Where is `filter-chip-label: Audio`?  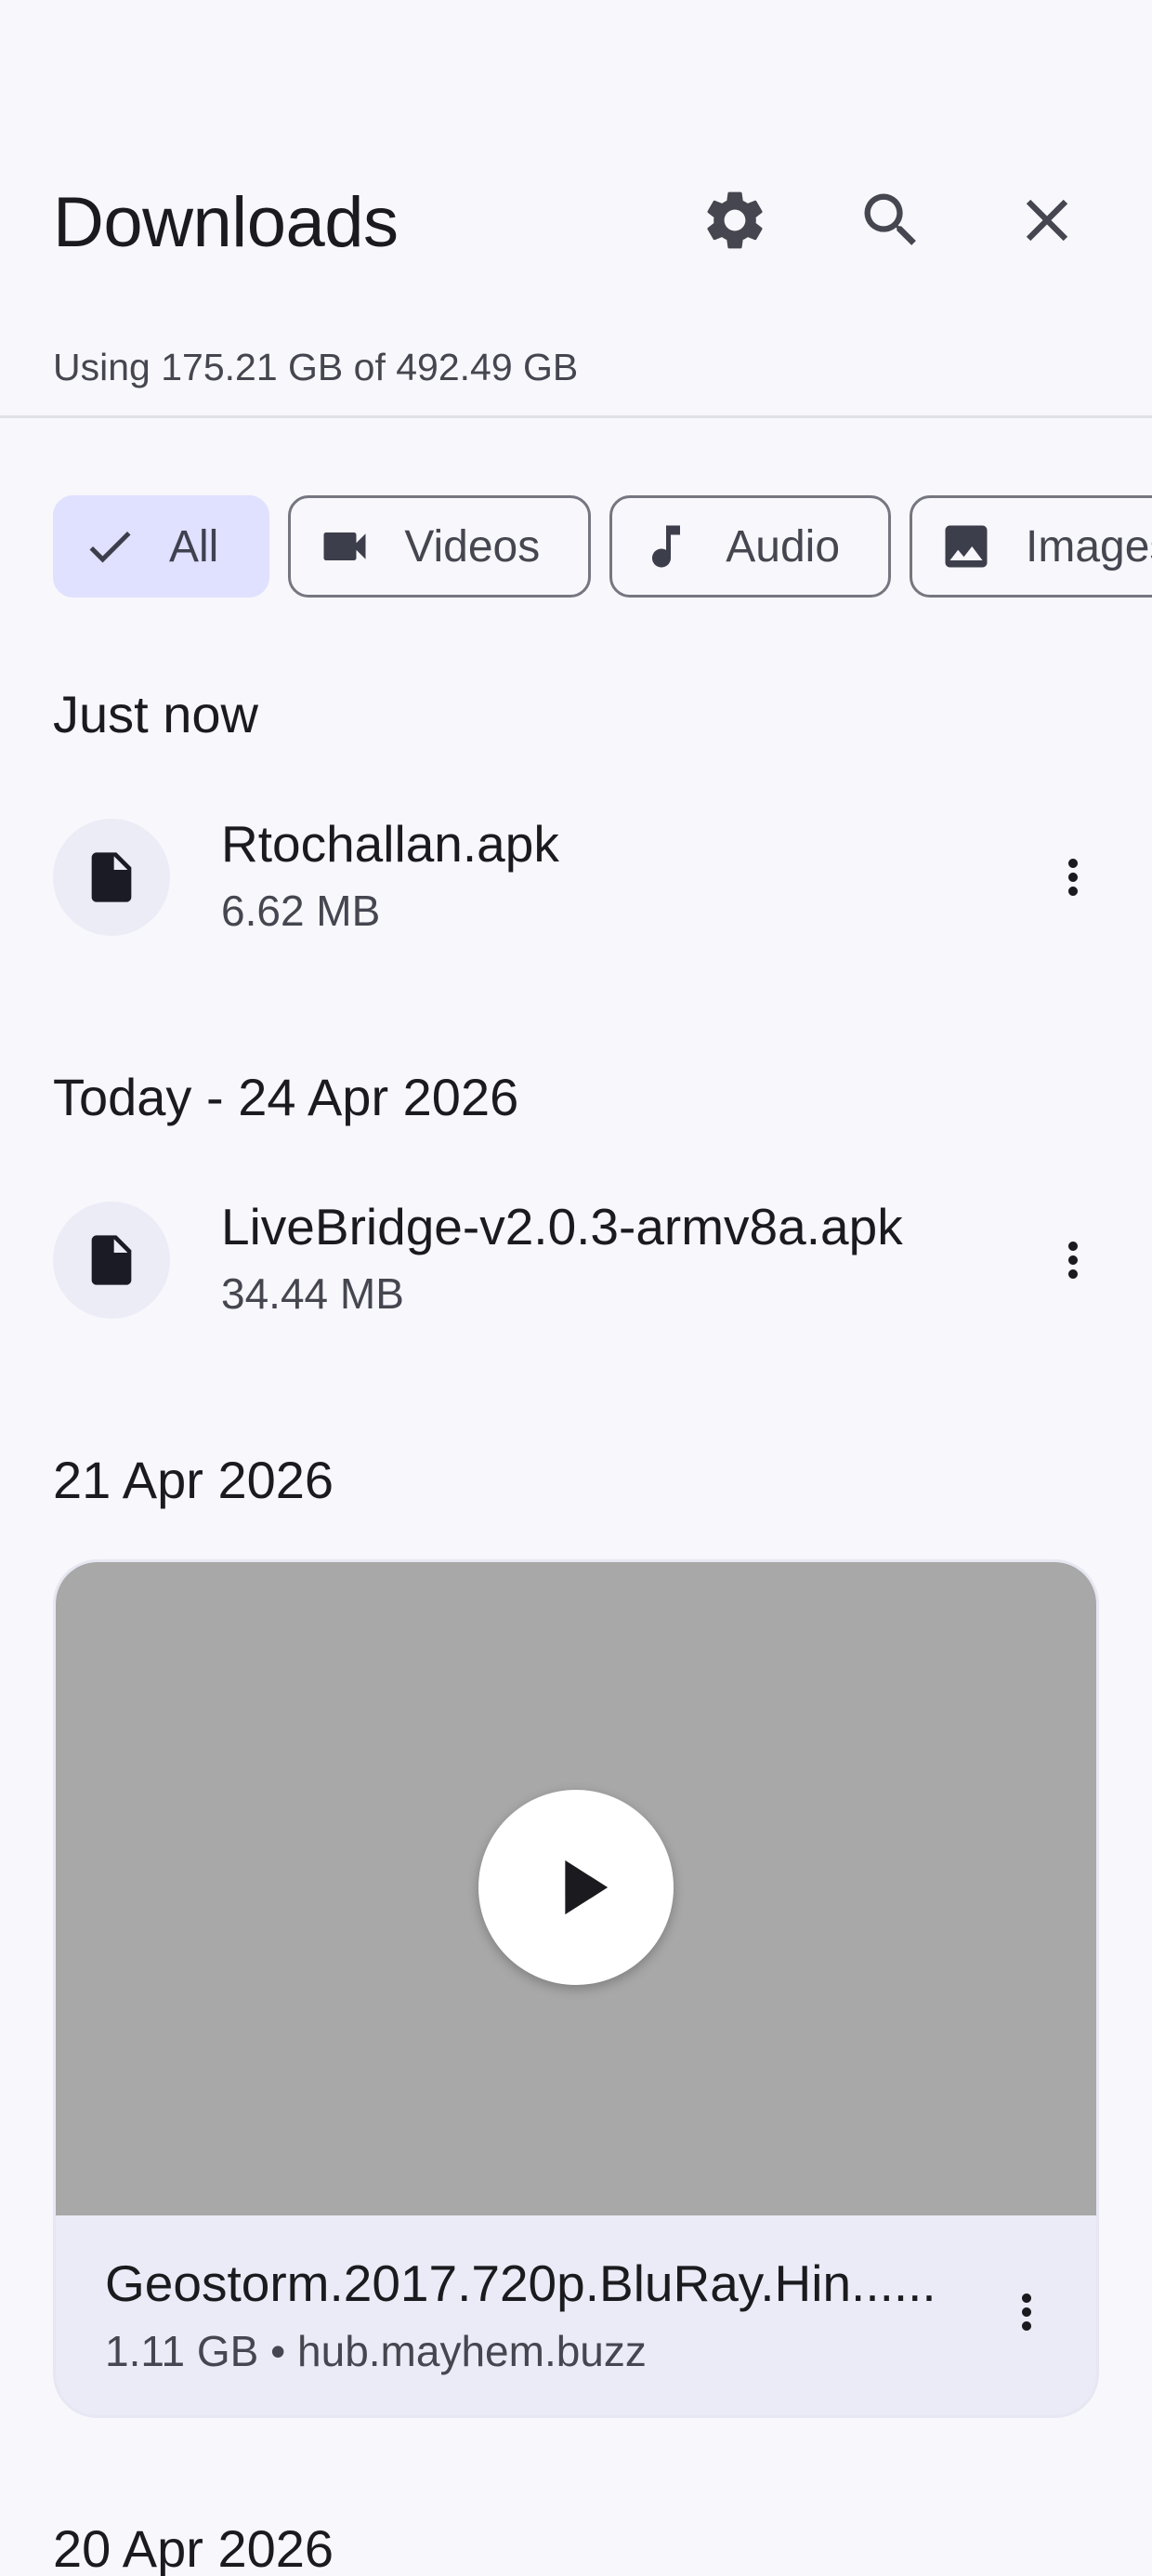
filter-chip-label: Audio is located at coordinates (783, 546).